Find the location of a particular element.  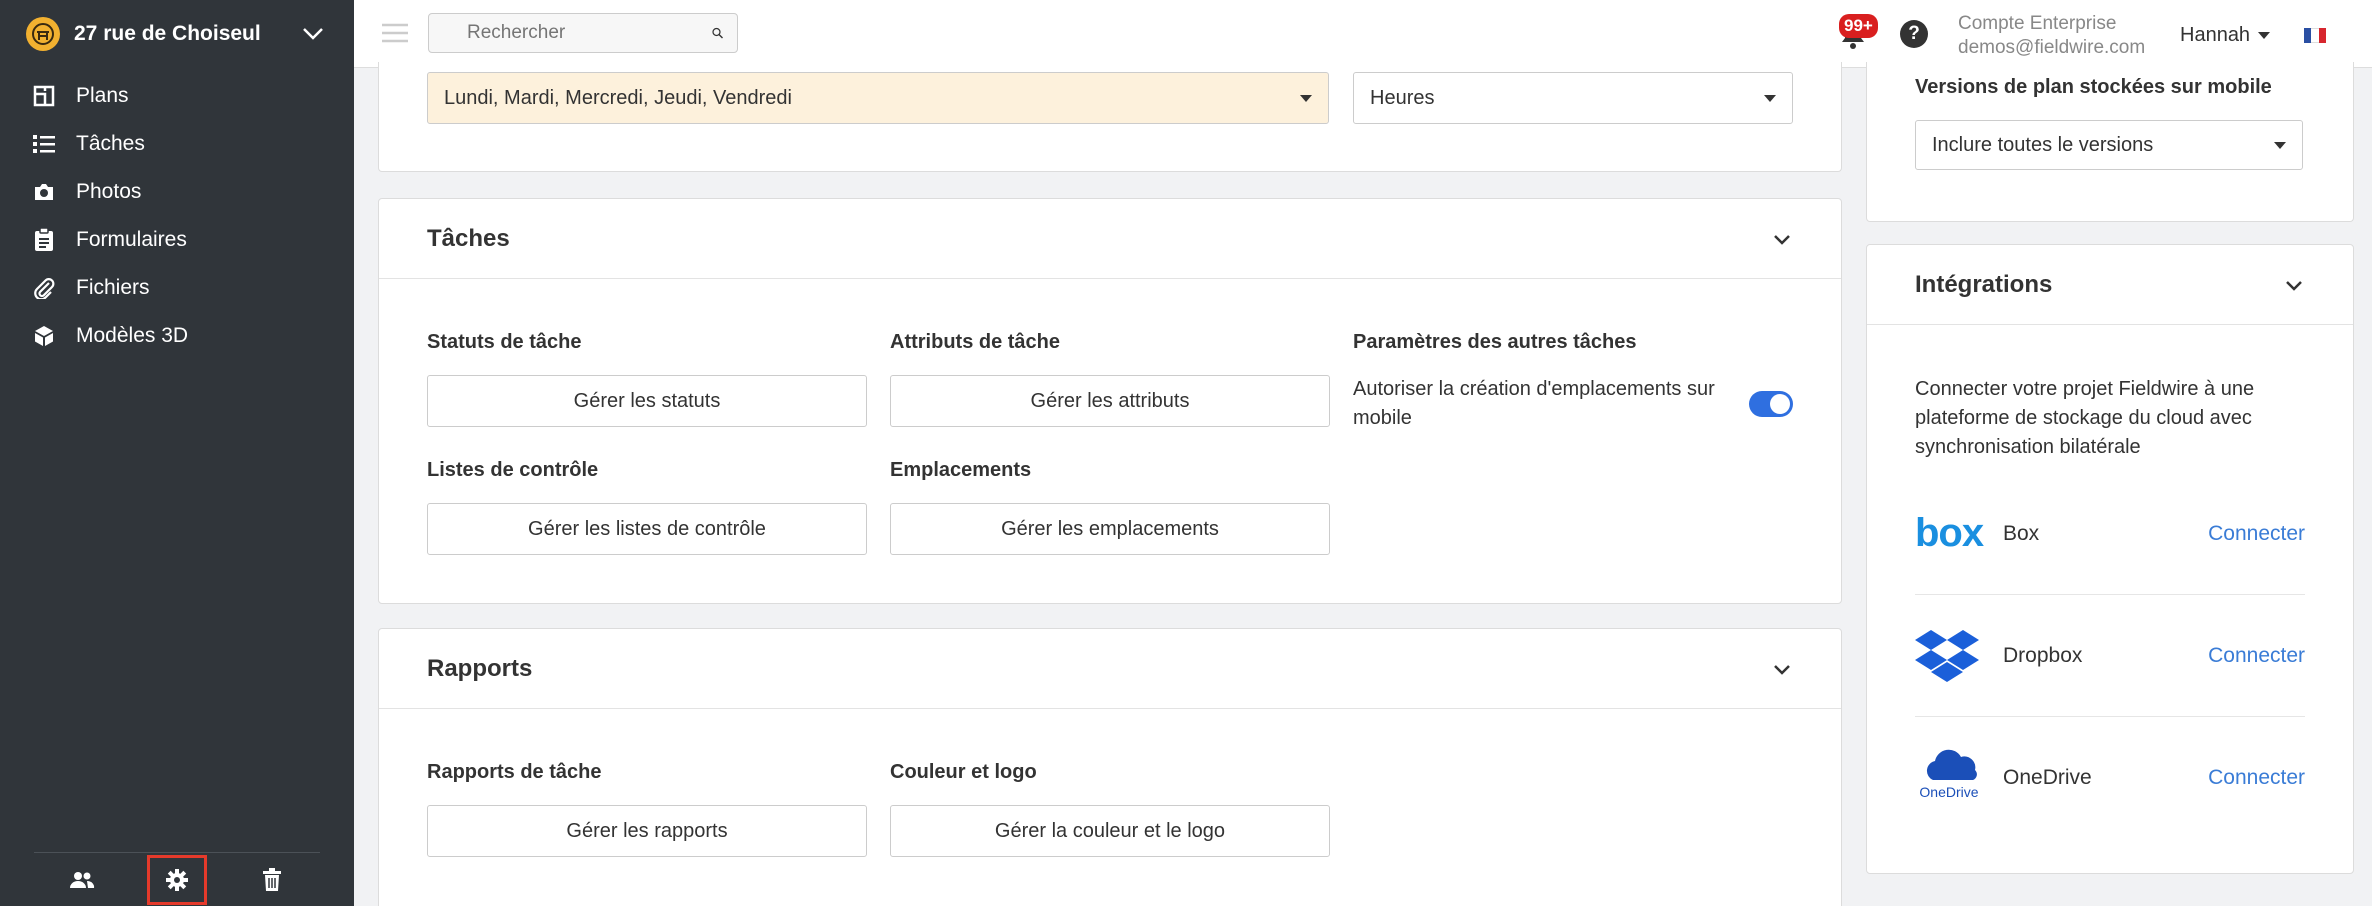

sidebar-bottom-bar is located at coordinates (177, 879).